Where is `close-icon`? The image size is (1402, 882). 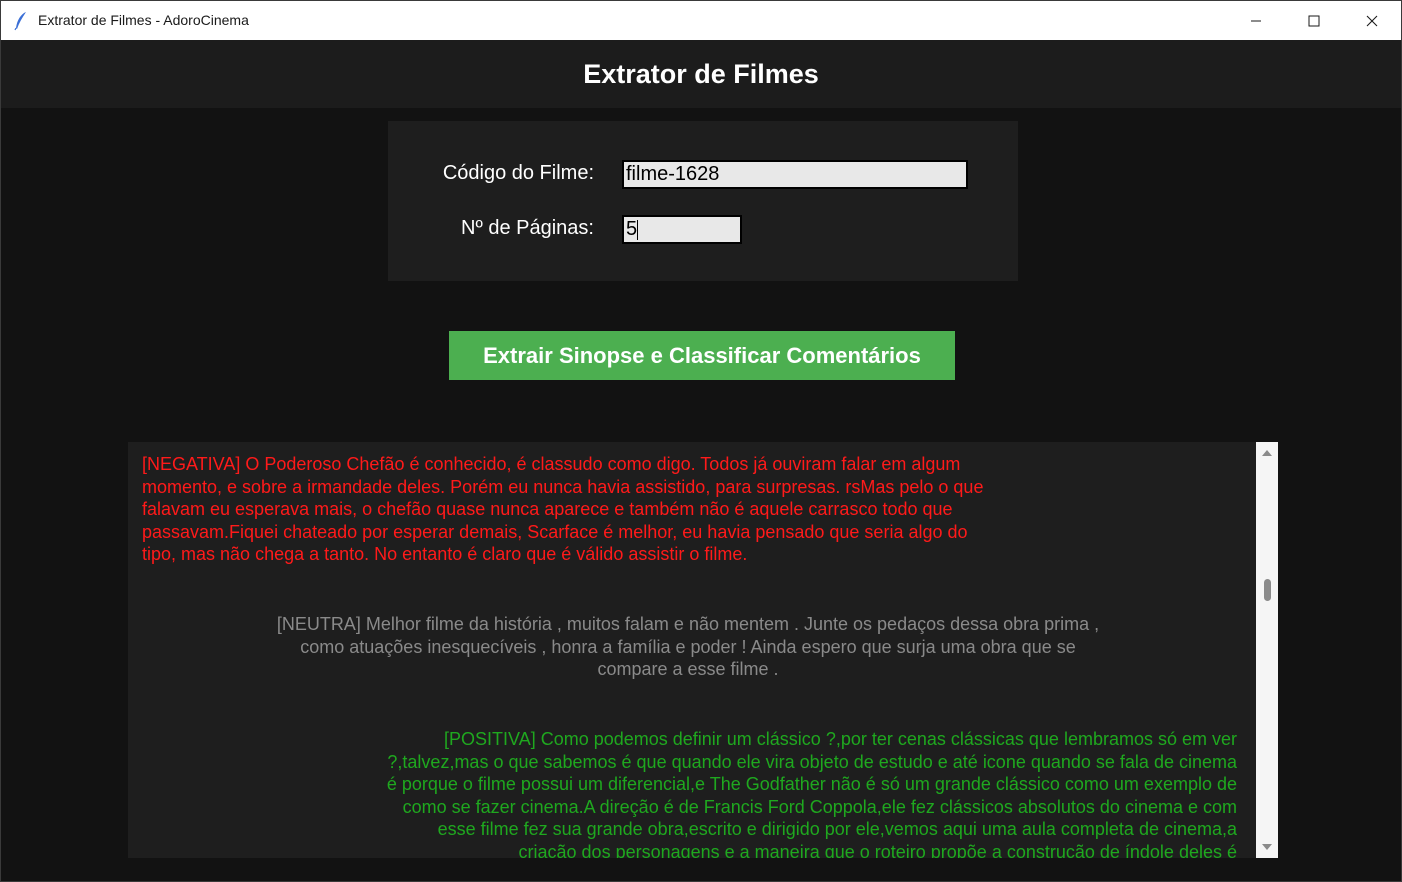 close-icon is located at coordinates (1372, 20).